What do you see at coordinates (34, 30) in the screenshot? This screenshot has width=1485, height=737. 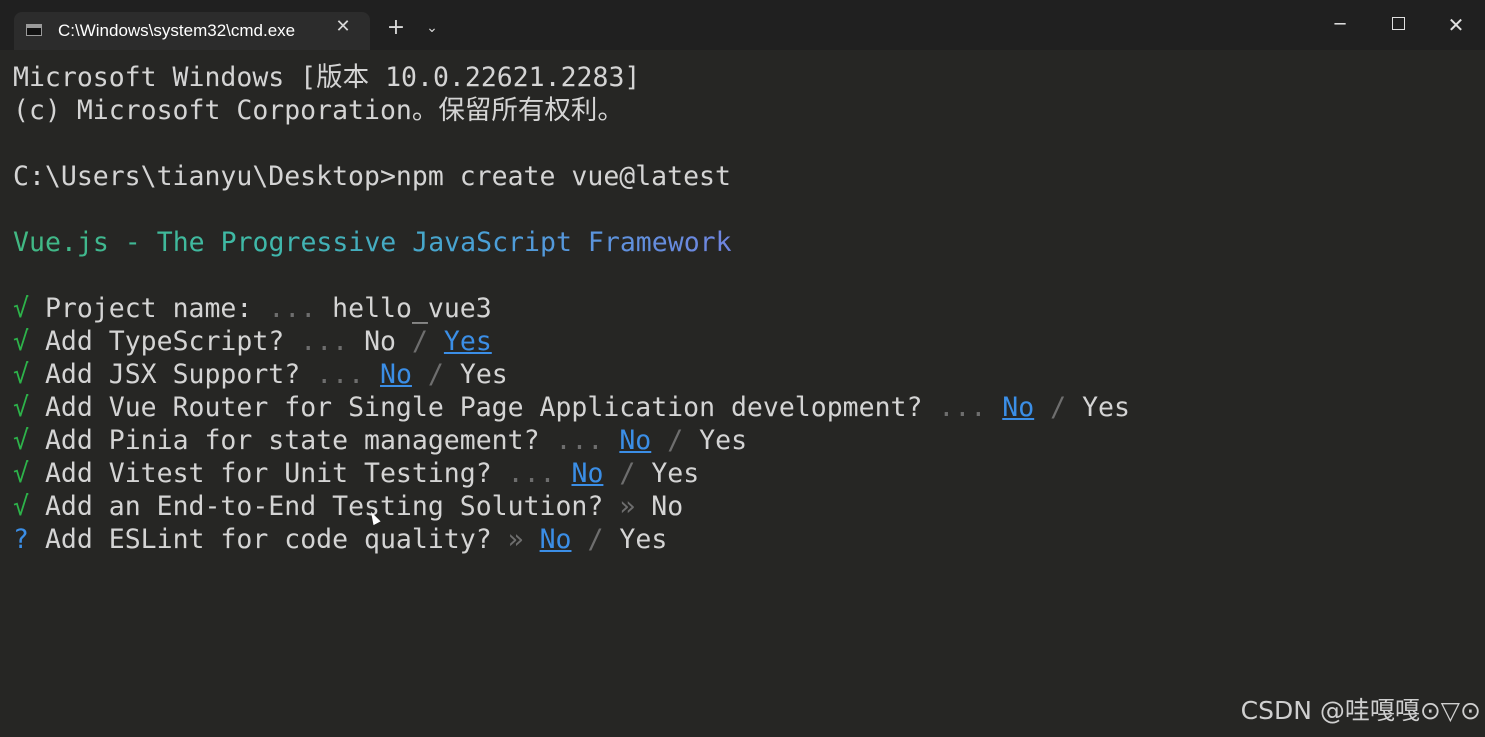 I see `cmd-icon` at bounding box center [34, 30].